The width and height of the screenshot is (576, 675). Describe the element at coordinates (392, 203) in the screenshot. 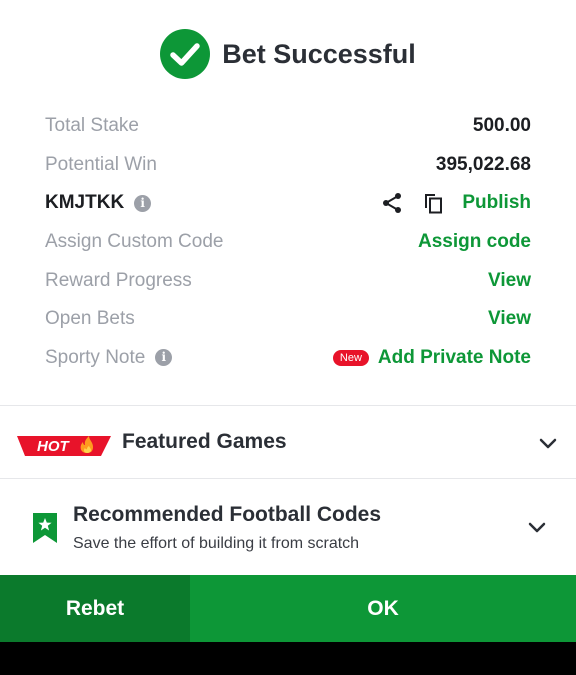

I see `share-icon` at that location.